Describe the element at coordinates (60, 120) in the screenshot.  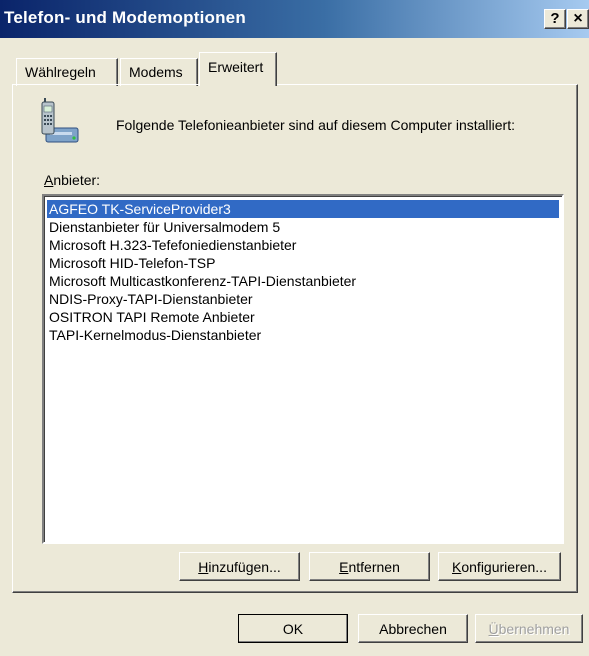
I see `telephone-modem-icon` at that location.